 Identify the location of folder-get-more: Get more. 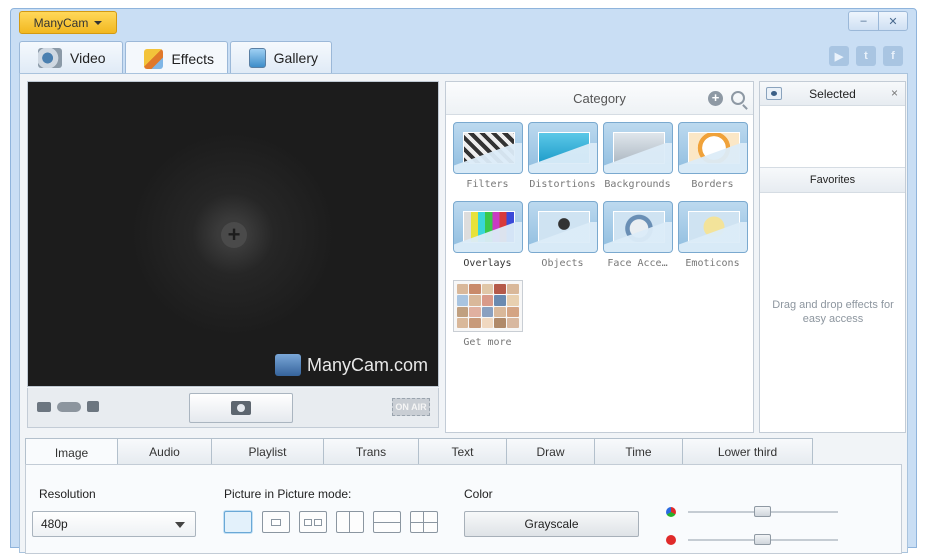
(487, 314).